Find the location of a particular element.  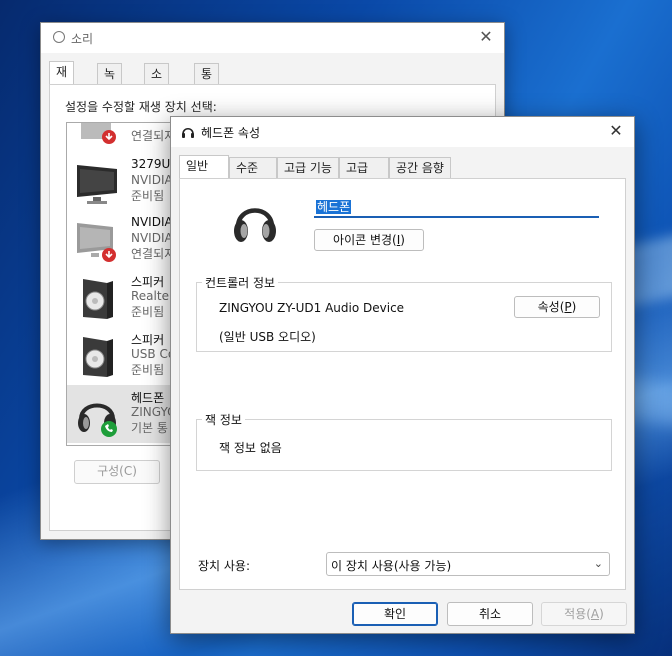

mnemonic: A is located at coordinates (595, 614).